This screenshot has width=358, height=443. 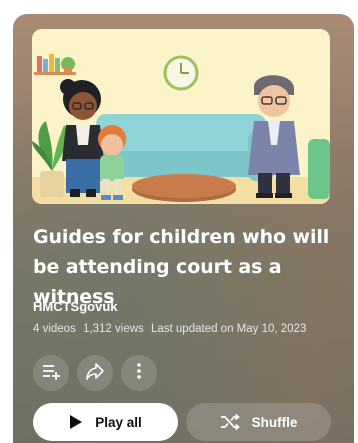 I want to click on play-all-button: Play all, so click(x=105, y=422).